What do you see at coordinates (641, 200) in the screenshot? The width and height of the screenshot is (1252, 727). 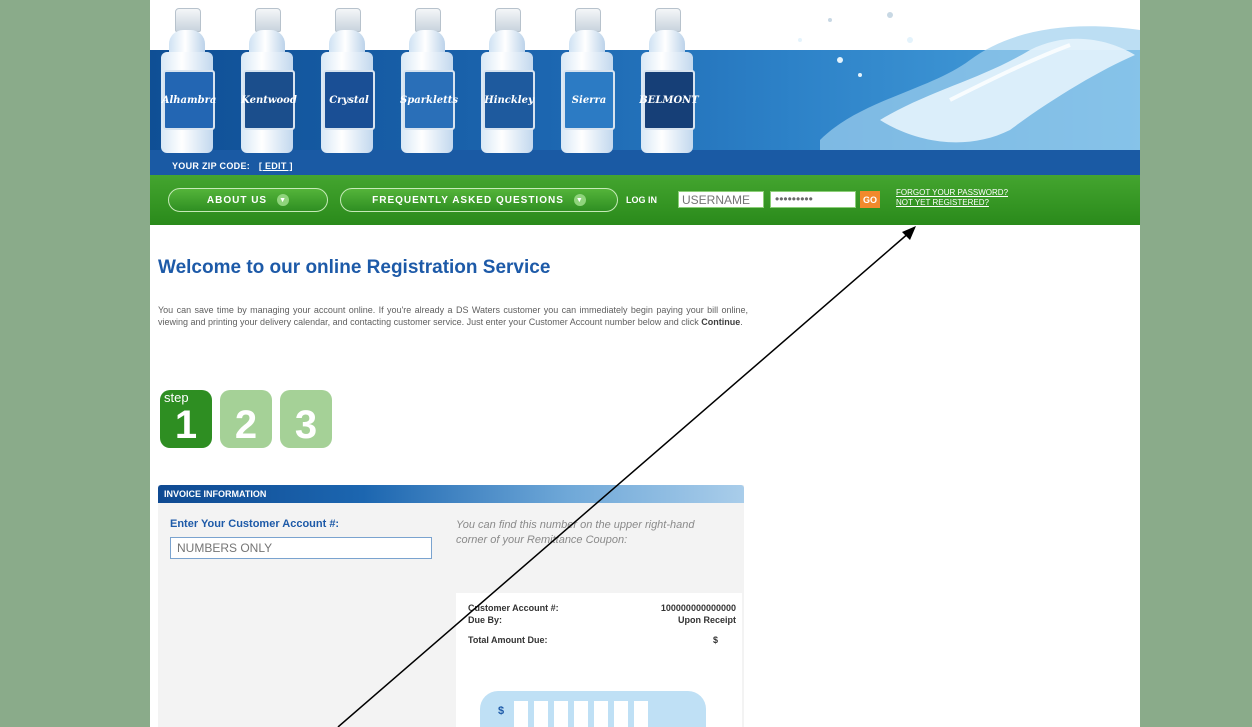 I see `login-label: LOG IN` at bounding box center [641, 200].